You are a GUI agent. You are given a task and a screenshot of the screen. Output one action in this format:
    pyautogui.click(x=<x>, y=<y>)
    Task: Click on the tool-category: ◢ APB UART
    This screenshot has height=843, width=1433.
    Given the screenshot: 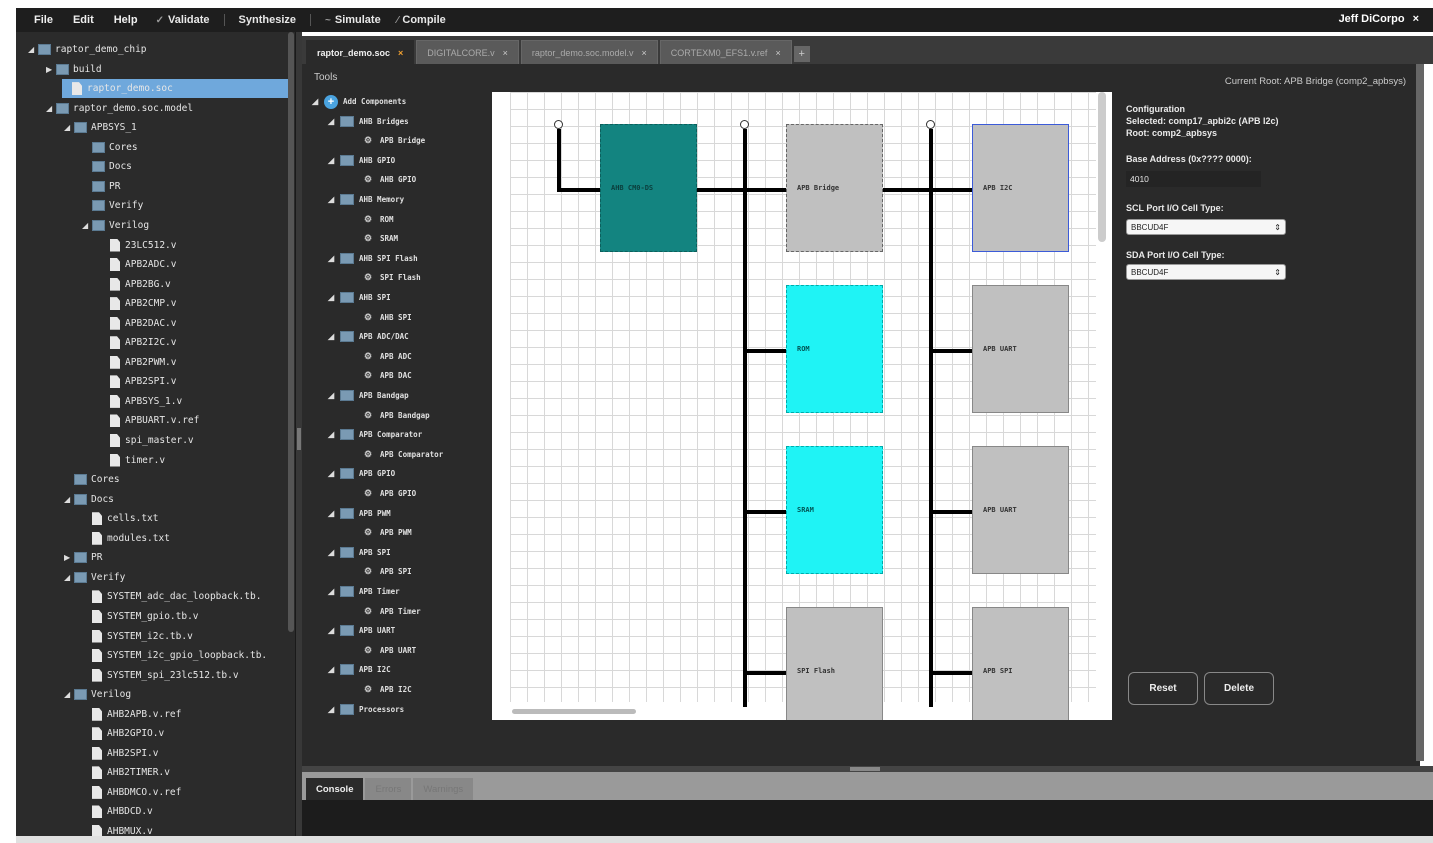 What is the action you would take?
    pyautogui.click(x=361, y=630)
    